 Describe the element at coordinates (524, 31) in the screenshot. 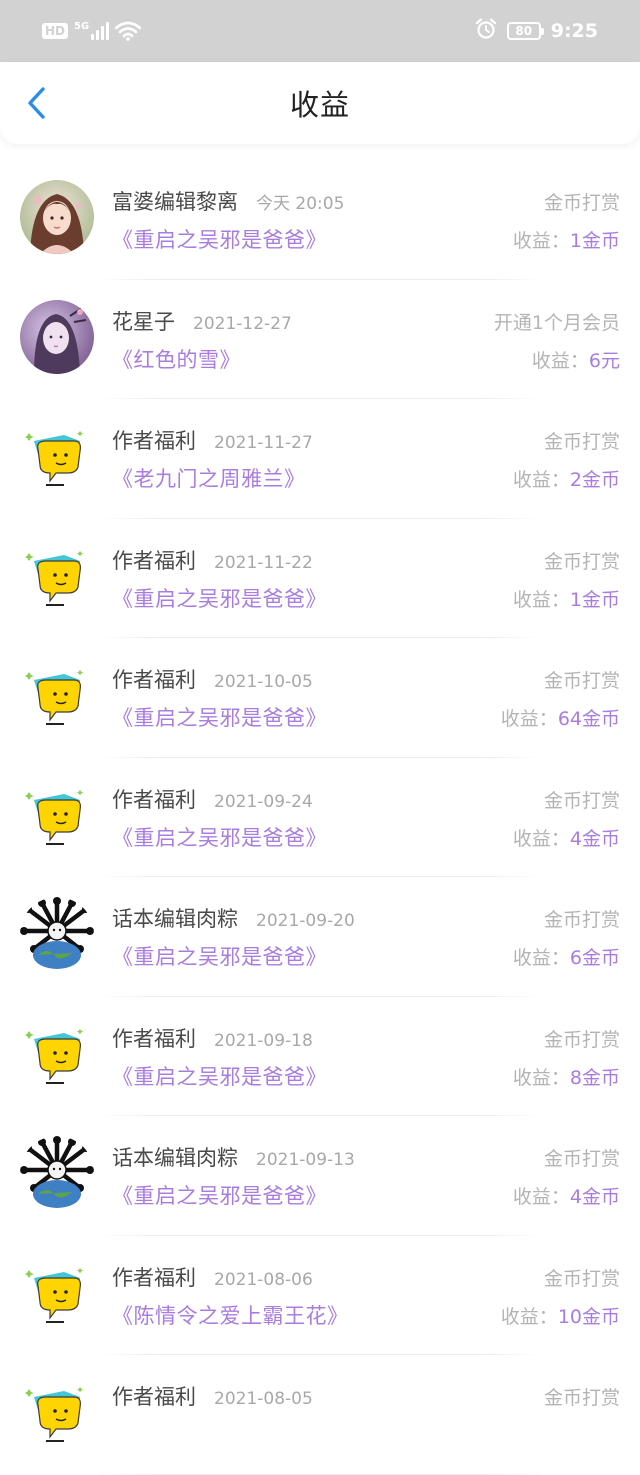

I see `battery-level: 80` at that location.